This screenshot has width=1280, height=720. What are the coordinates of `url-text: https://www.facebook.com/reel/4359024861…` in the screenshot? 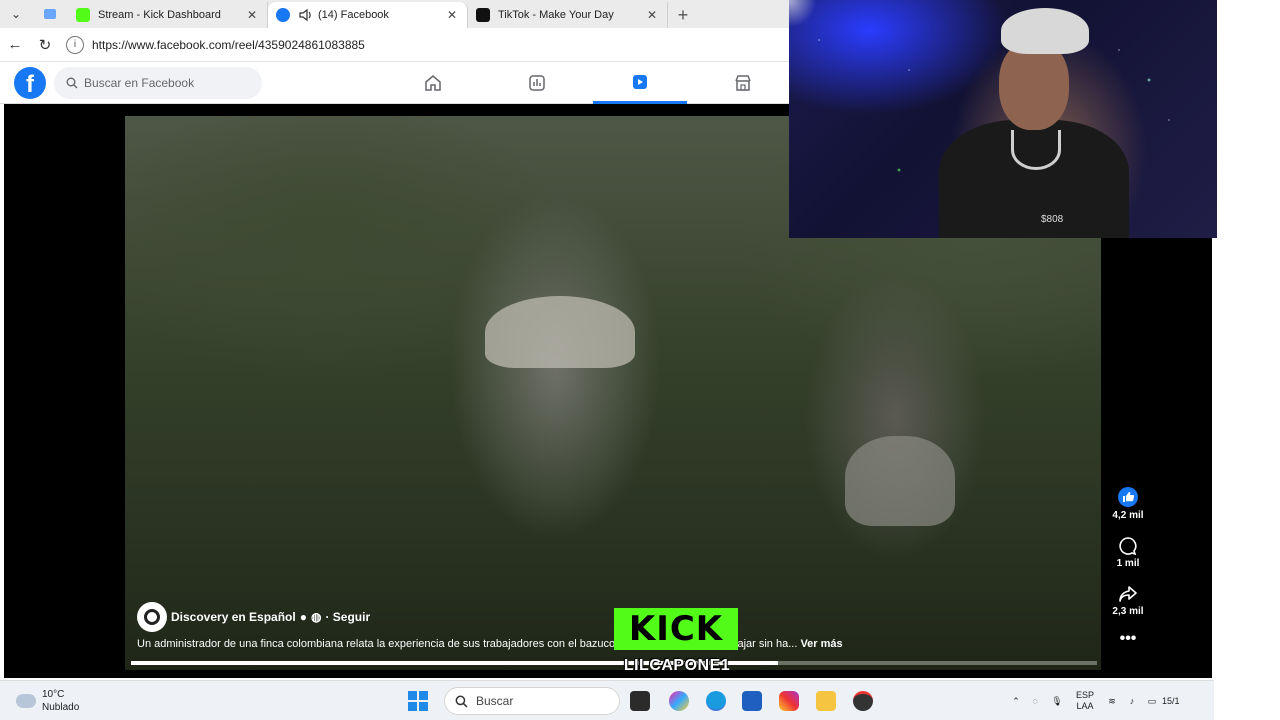 It's located at (228, 44).